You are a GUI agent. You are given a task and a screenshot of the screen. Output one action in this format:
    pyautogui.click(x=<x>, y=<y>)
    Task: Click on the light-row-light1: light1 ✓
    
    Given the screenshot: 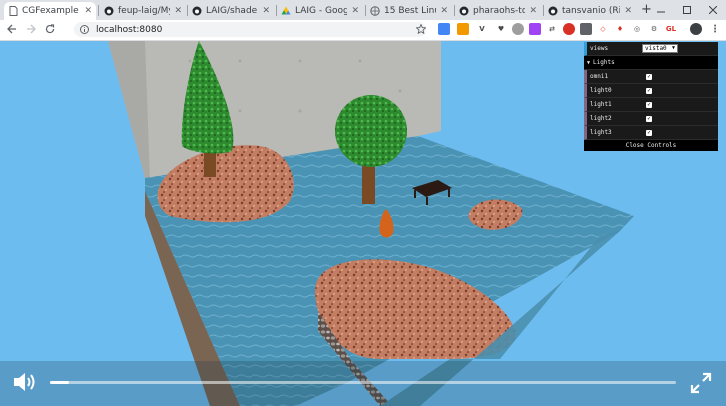 What is the action you would take?
    pyautogui.click(x=651, y=105)
    